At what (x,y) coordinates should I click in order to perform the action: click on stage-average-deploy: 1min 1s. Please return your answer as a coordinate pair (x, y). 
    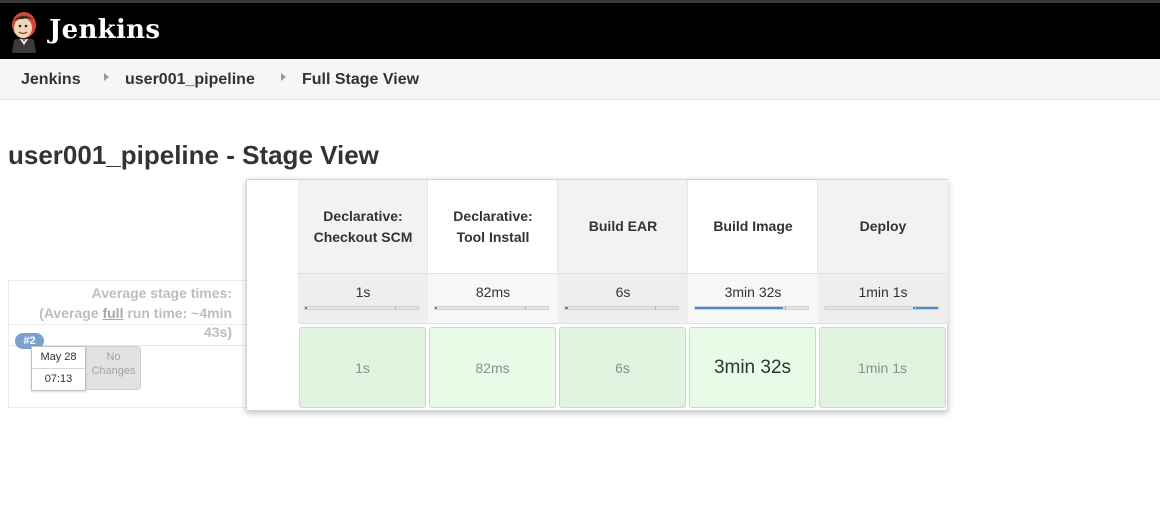
    Looking at the image, I should click on (883, 298).